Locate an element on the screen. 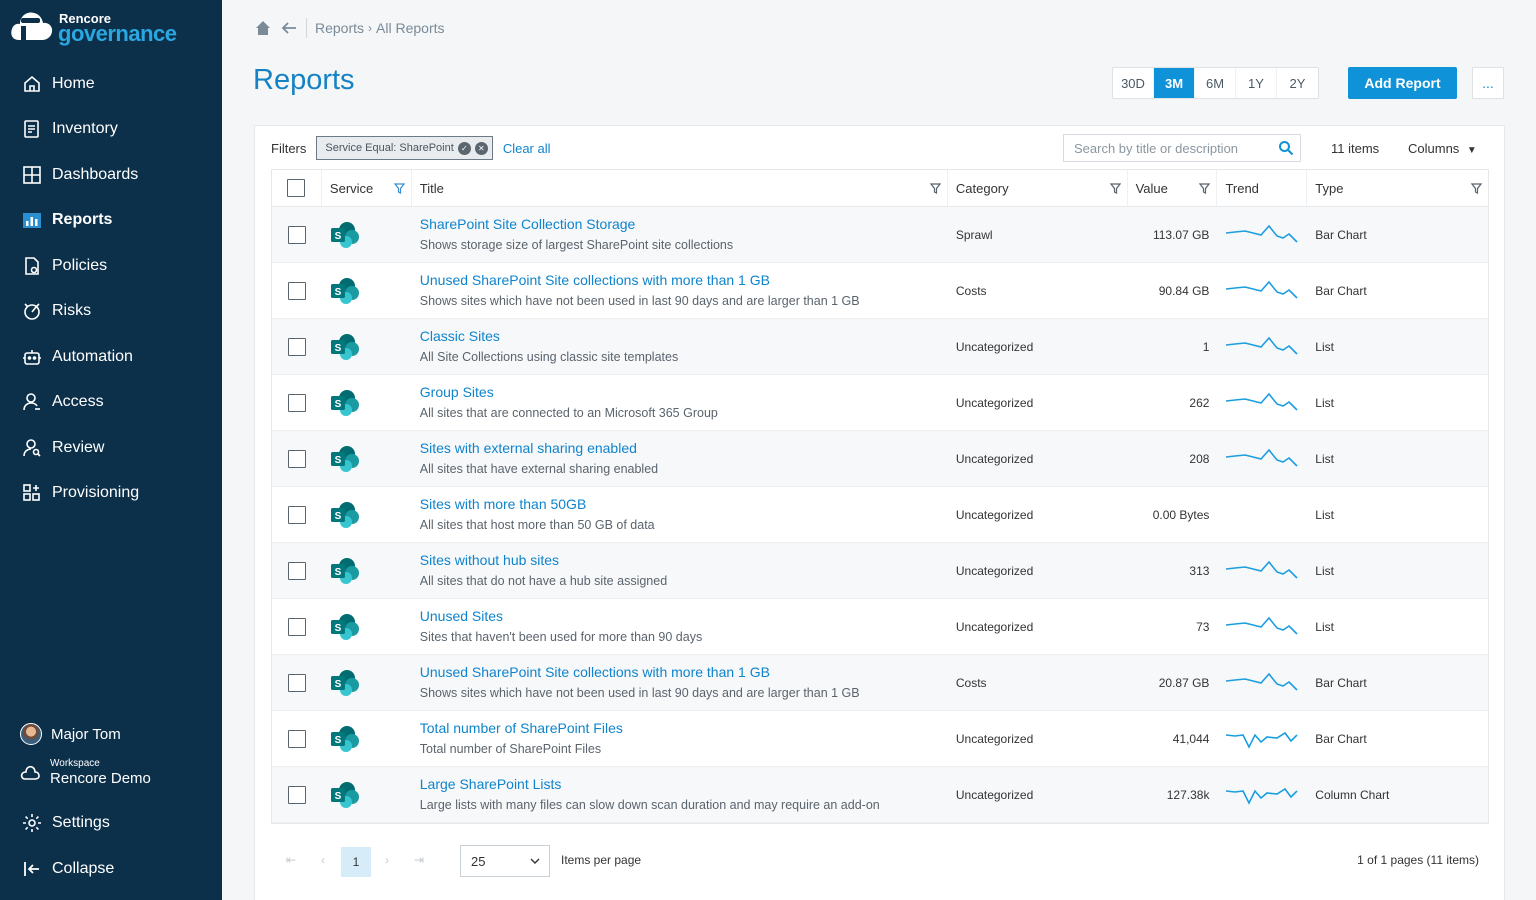 The width and height of the screenshot is (1536, 900). workspace-switcher: Workspace Rencore Demo is located at coordinates (85, 772).